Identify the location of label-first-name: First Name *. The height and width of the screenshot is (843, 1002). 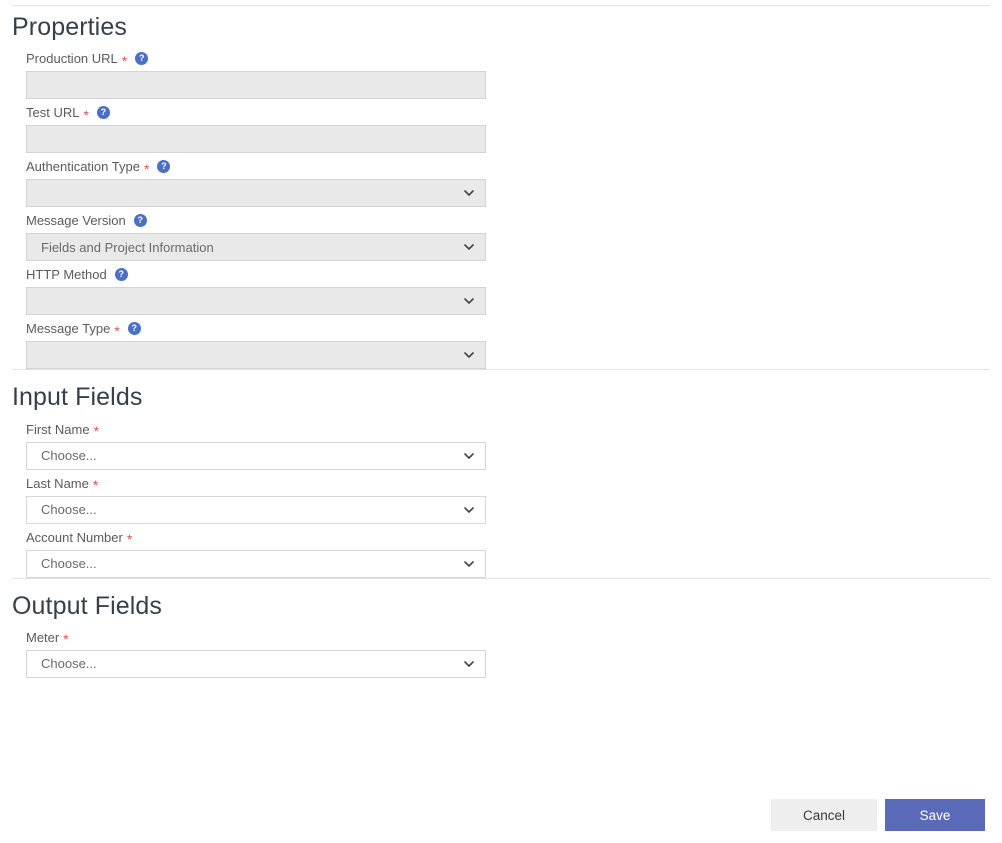
(514, 430).